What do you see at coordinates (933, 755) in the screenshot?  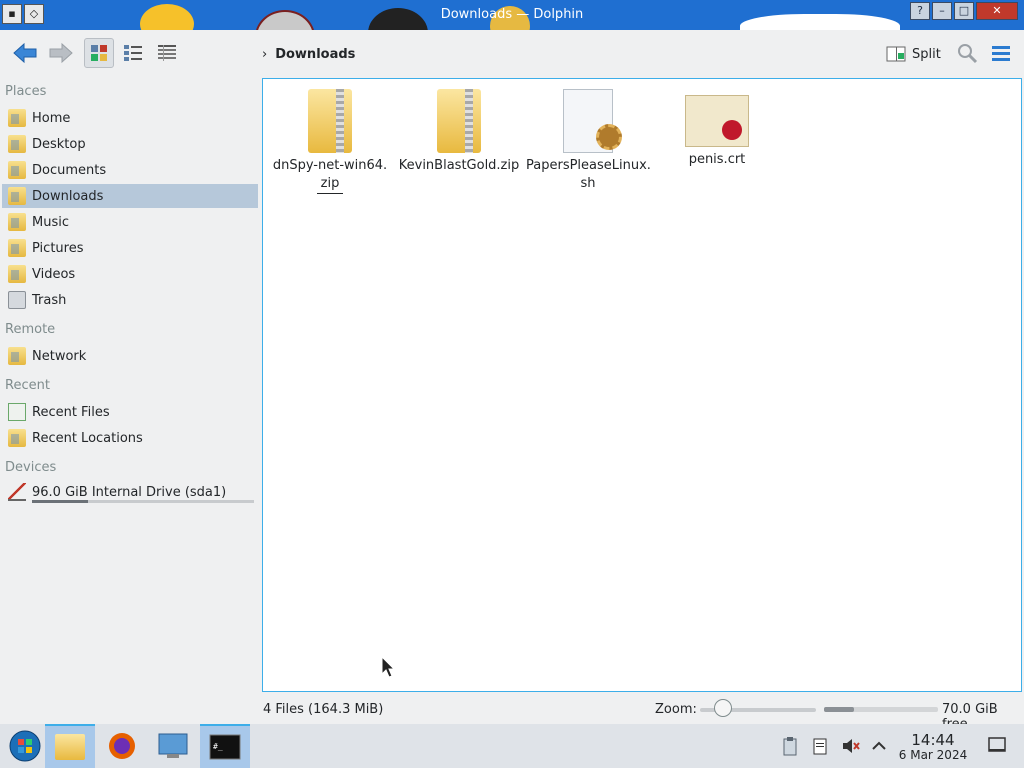 I see `clock-date: 6 Mar 2024` at bounding box center [933, 755].